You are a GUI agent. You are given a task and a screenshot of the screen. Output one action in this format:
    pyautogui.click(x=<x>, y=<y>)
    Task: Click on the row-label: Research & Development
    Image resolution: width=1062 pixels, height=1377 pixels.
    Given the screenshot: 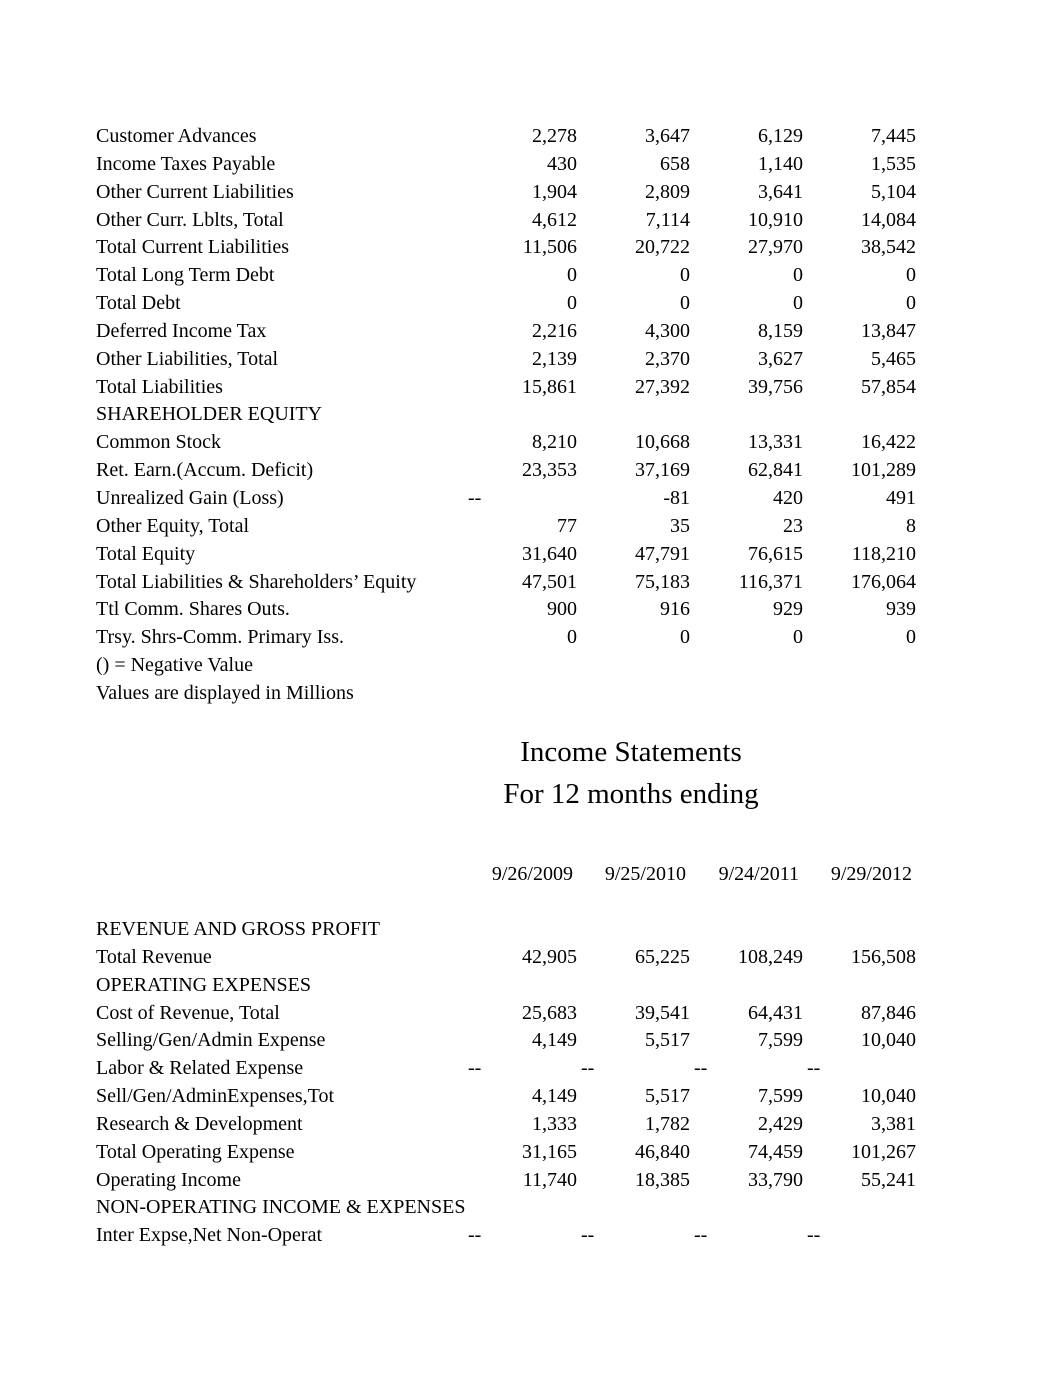 What is the action you would take?
    pyautogui.click(x=199, y=1123)
    